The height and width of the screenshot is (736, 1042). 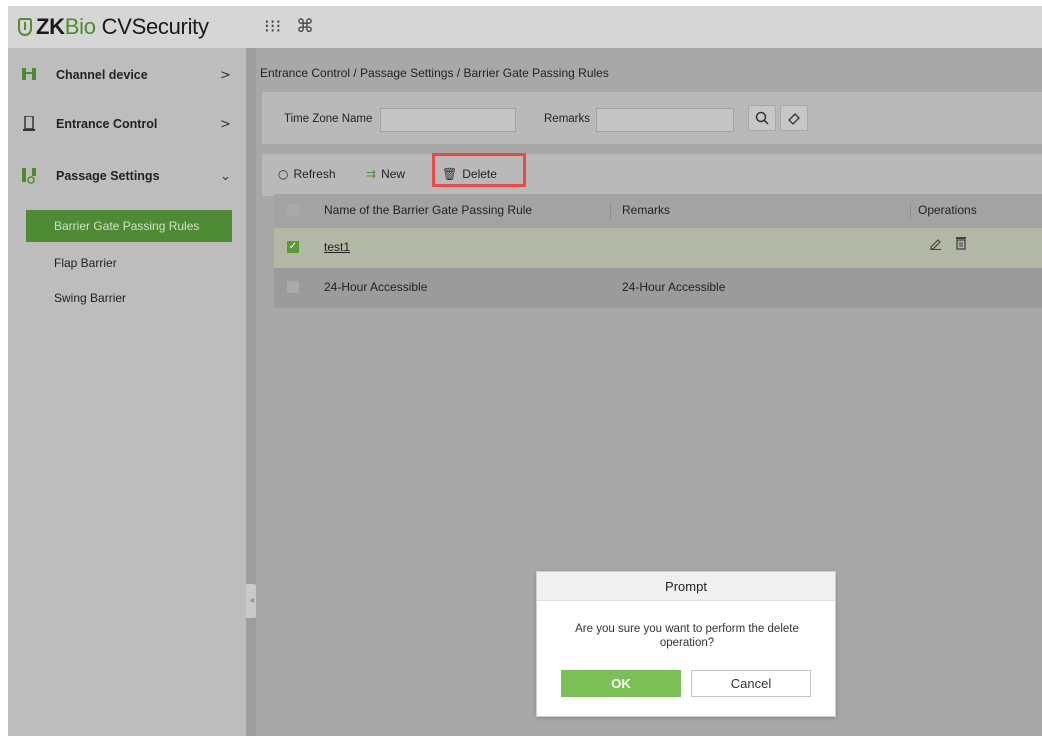 What do you see at coordinates (293, 210) in the screenshot?
I see `select-all-checkbox` at bounding box center [293, 210].